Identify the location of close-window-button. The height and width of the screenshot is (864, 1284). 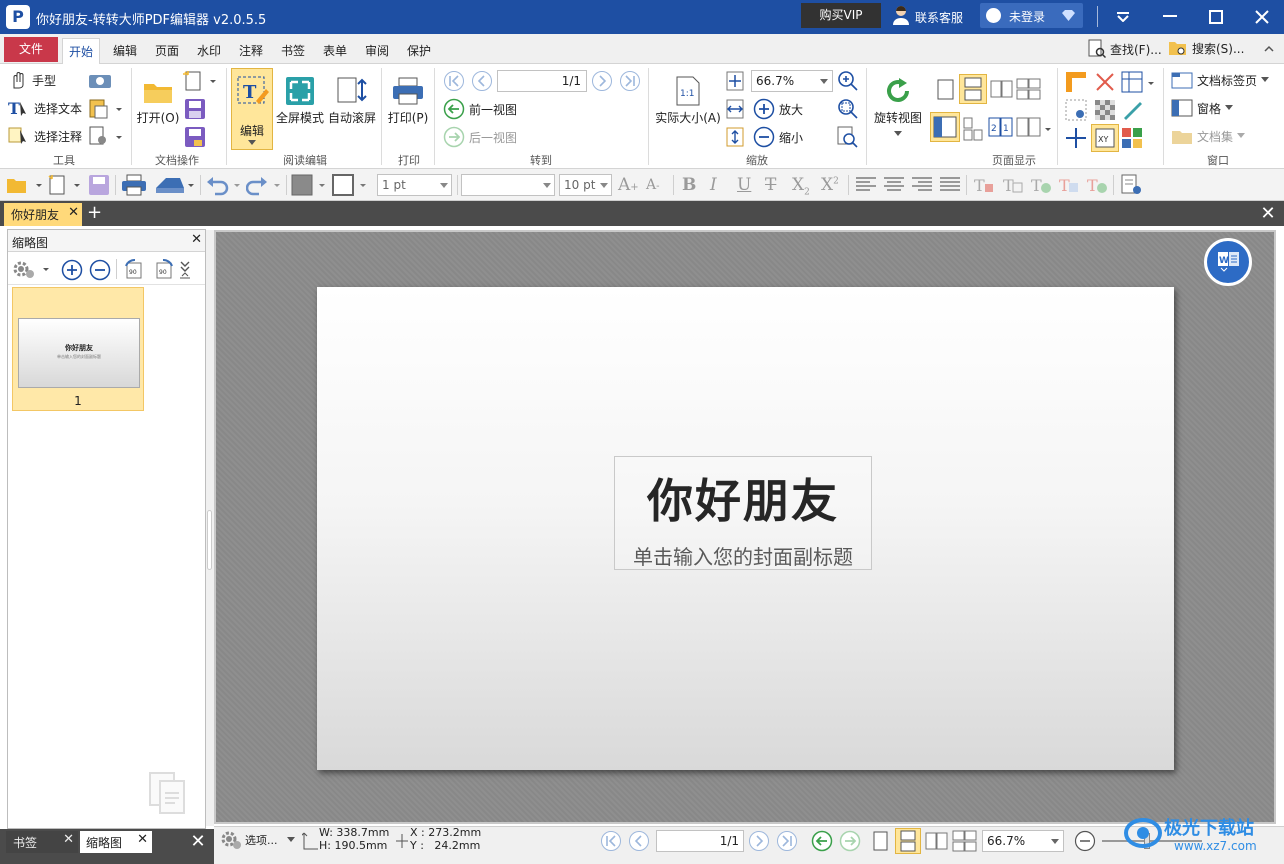
(1262, 17).